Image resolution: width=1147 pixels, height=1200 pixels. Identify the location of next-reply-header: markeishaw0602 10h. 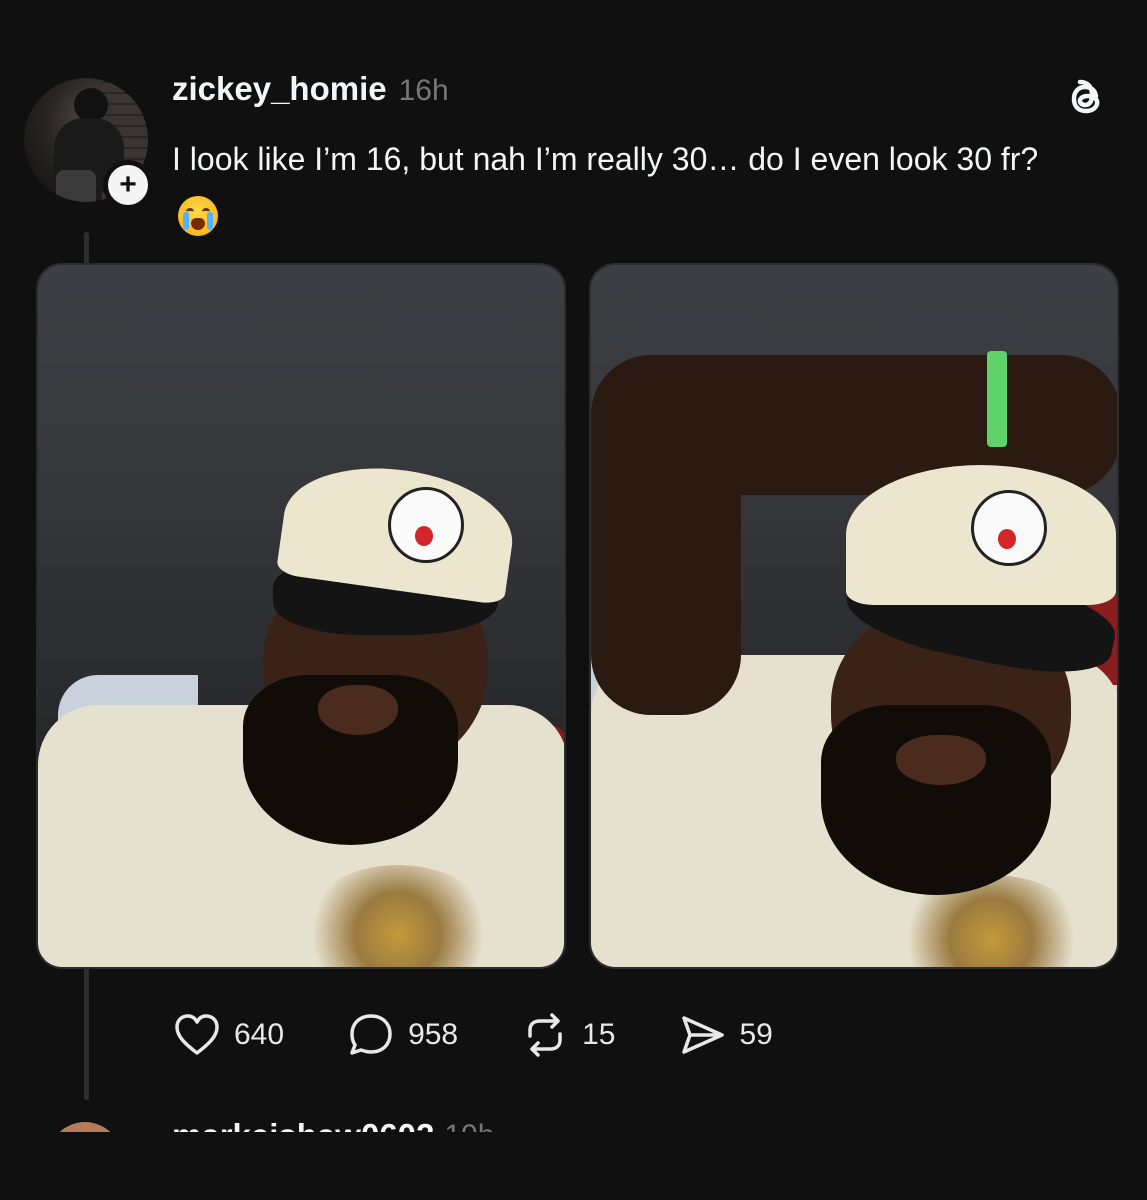
(333, 1120).